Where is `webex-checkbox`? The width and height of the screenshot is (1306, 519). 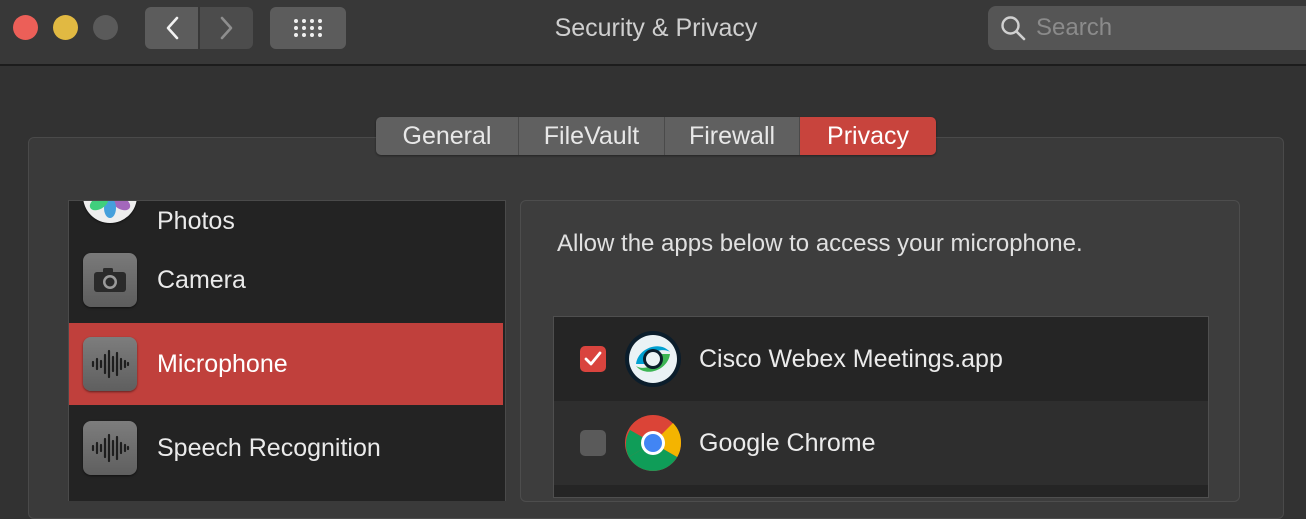
webex-checkbox is located at coordinates (593, 359).